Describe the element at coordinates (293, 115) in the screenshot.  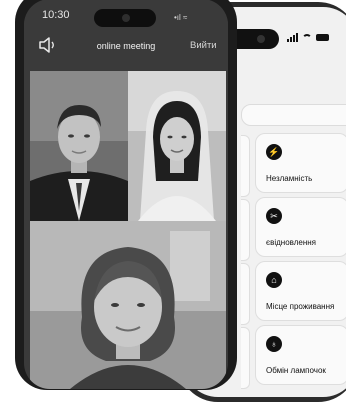
I see `search-input` at that location.